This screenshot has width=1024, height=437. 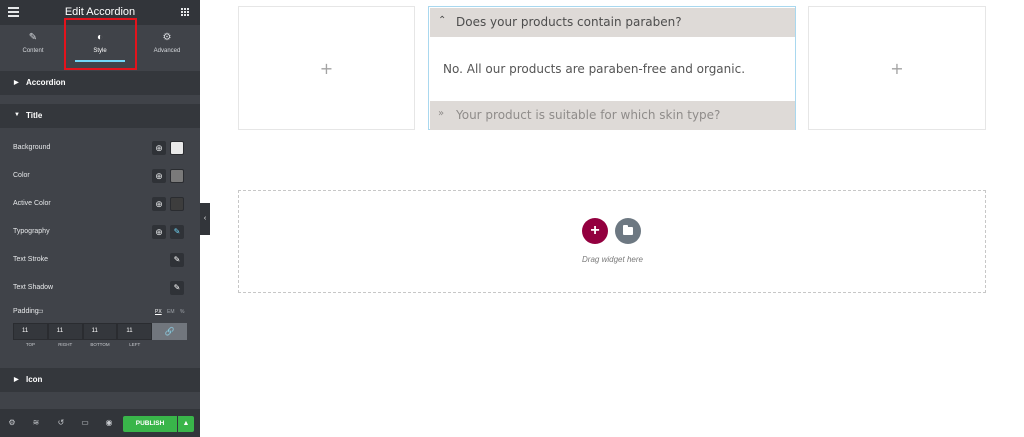 I want to click on padding-right-input: 11, so click(x=65, y=331).